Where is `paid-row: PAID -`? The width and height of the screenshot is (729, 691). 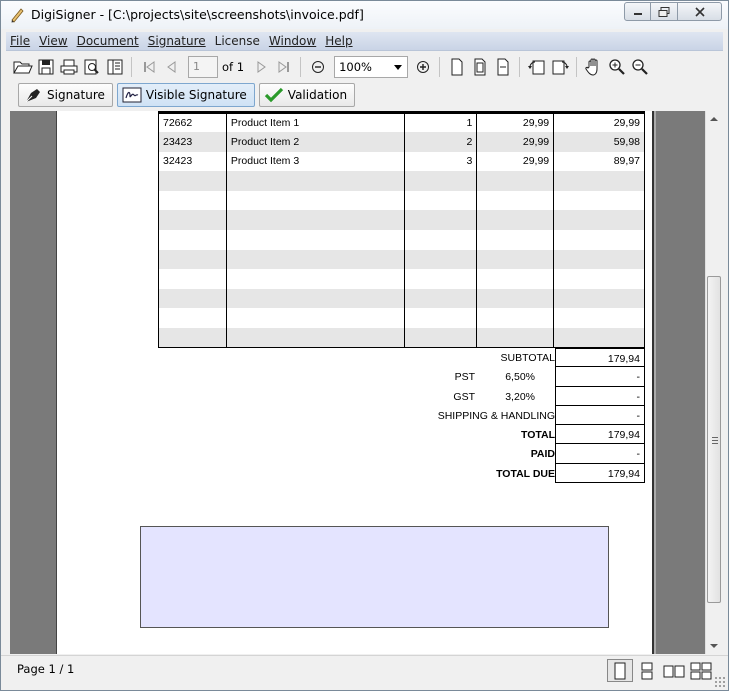
paid-row: PAID - is located at coordinates (506, 454).